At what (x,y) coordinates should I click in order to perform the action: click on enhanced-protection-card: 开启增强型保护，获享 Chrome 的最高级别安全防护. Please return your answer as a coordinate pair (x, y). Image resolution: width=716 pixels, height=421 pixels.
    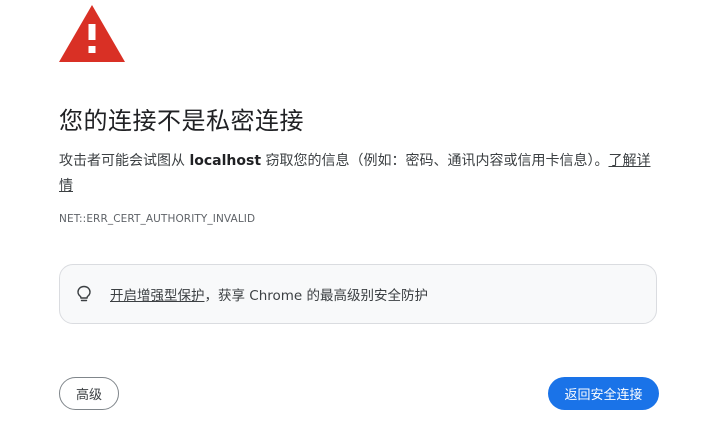
    Looking at the image, I should click on (358, 294).